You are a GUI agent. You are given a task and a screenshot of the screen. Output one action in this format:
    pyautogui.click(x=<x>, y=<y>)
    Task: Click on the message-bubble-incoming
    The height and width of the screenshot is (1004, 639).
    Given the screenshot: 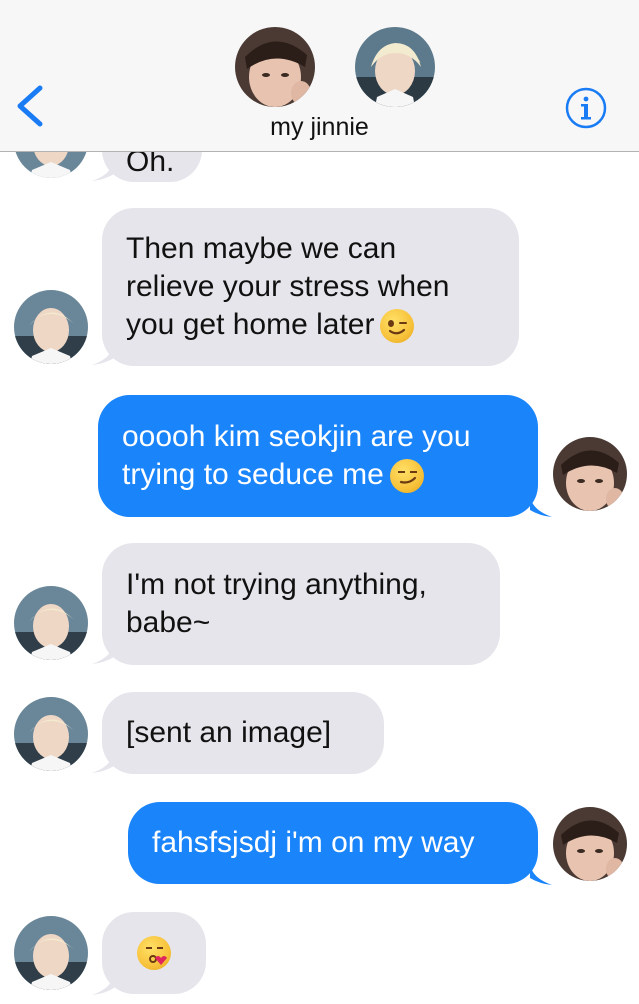 What is the action you would take?
    pyautogui.click(x=154, y=953)
    